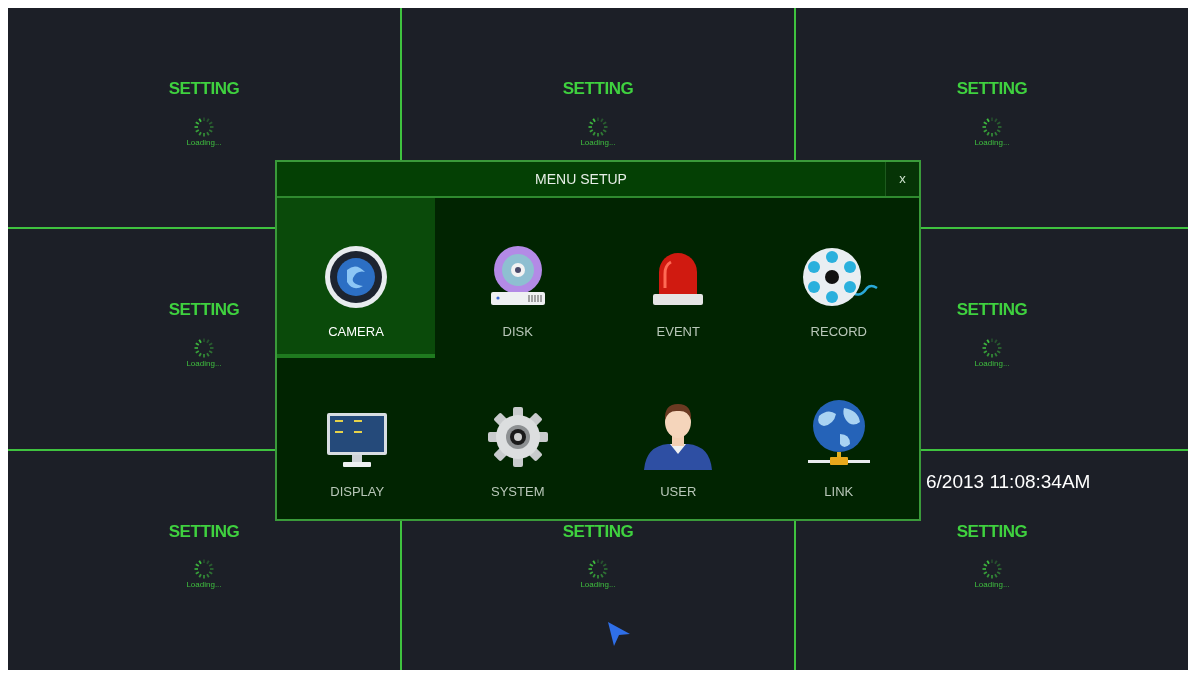  Describe the element at coordinates (1008, 481) in the screenshot. I see `date-time: 6/2013 11:08:34AM` at that location.